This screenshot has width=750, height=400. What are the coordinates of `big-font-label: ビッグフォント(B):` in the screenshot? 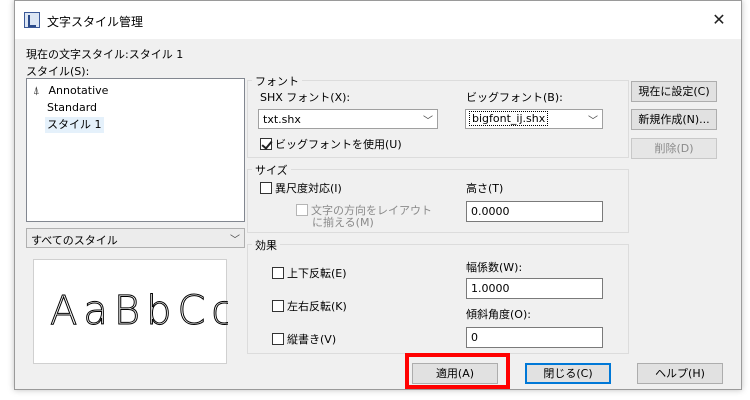 It's located at (514, 97).